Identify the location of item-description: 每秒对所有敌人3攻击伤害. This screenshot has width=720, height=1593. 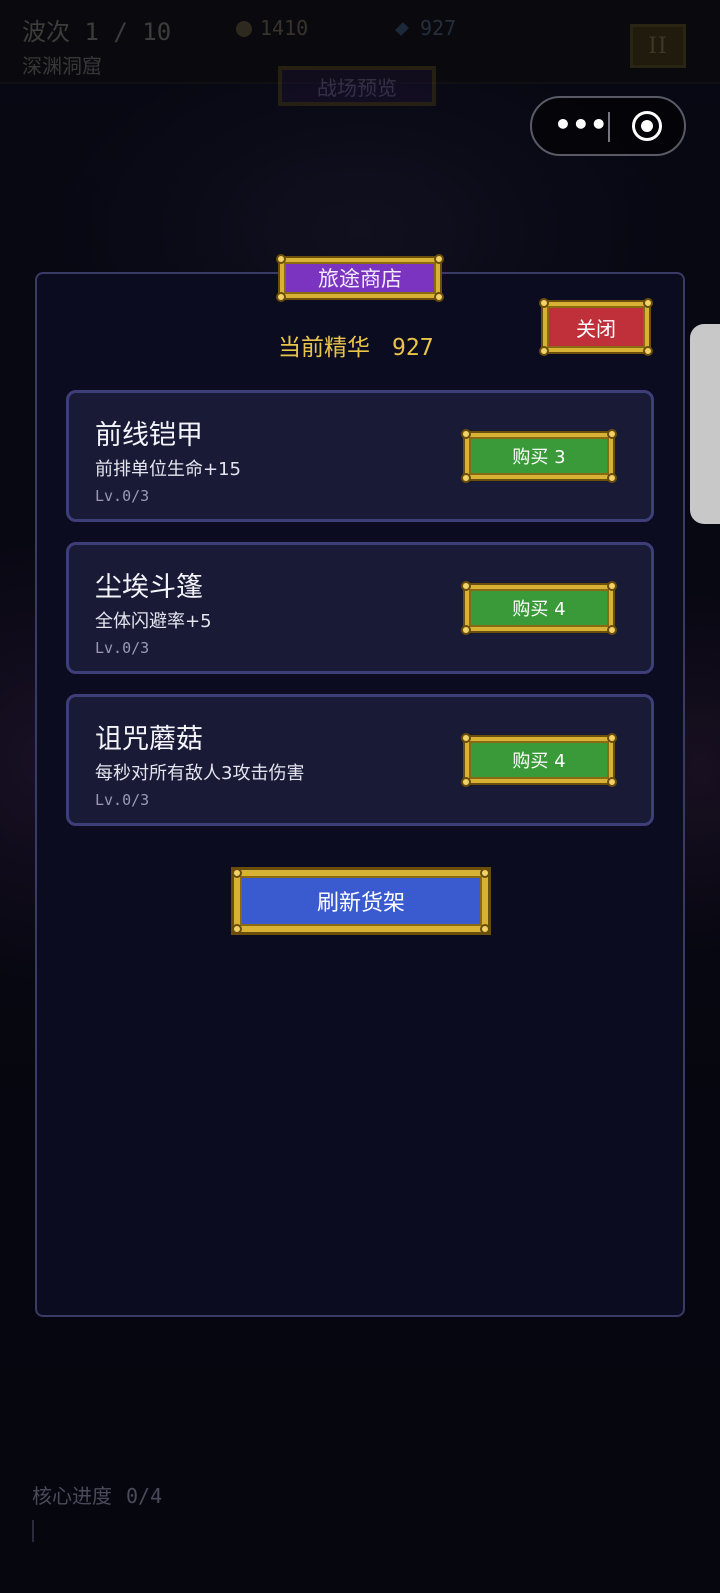
(200, 773).